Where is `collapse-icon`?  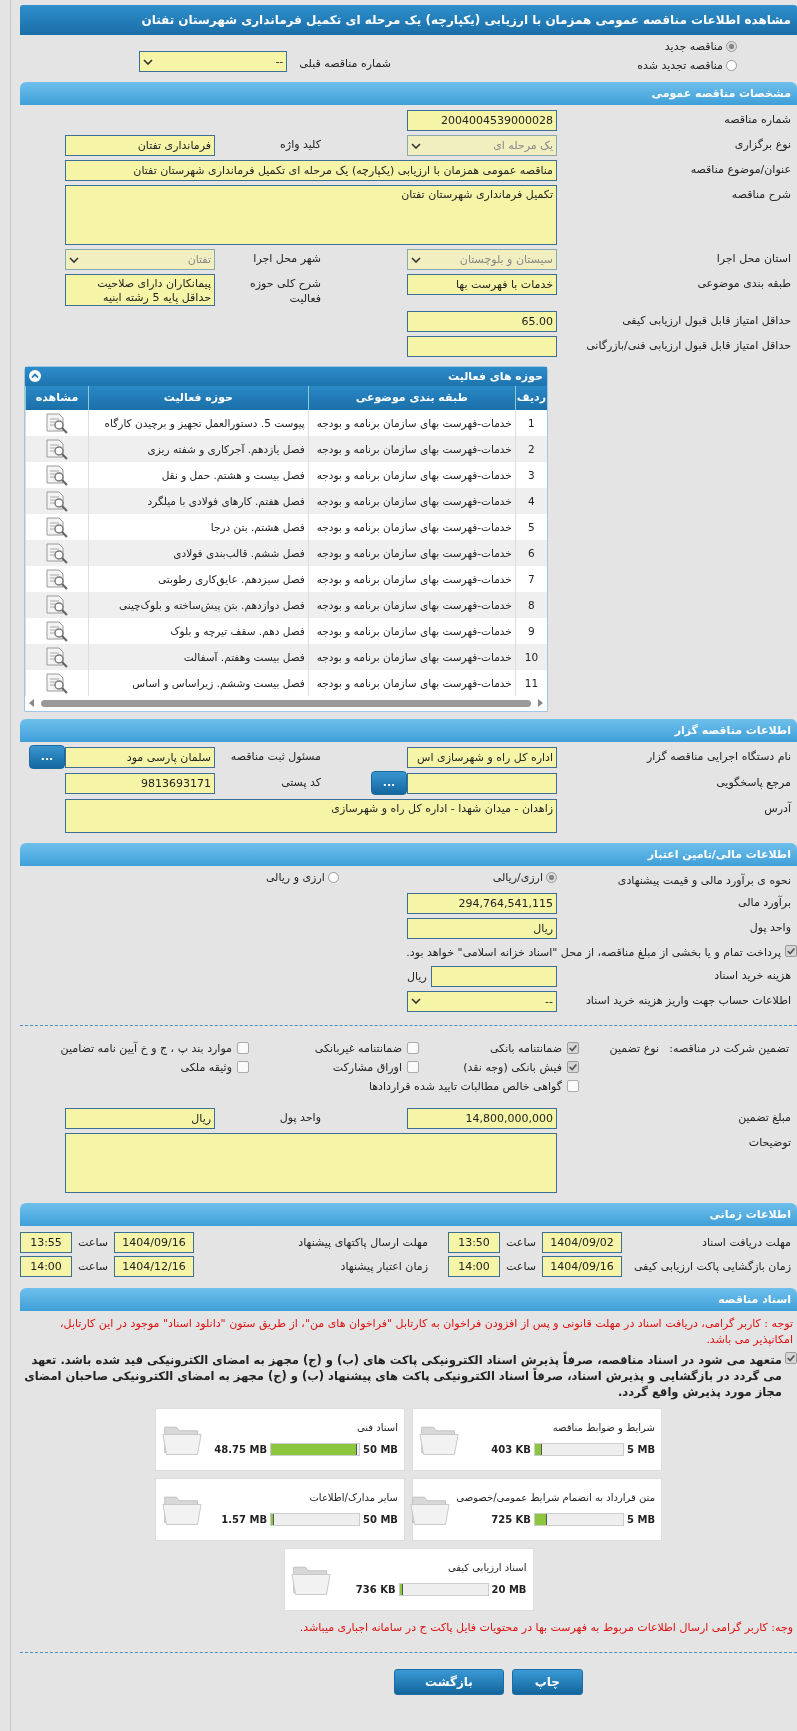 collapse-icon is located at coordinates (35, 376).